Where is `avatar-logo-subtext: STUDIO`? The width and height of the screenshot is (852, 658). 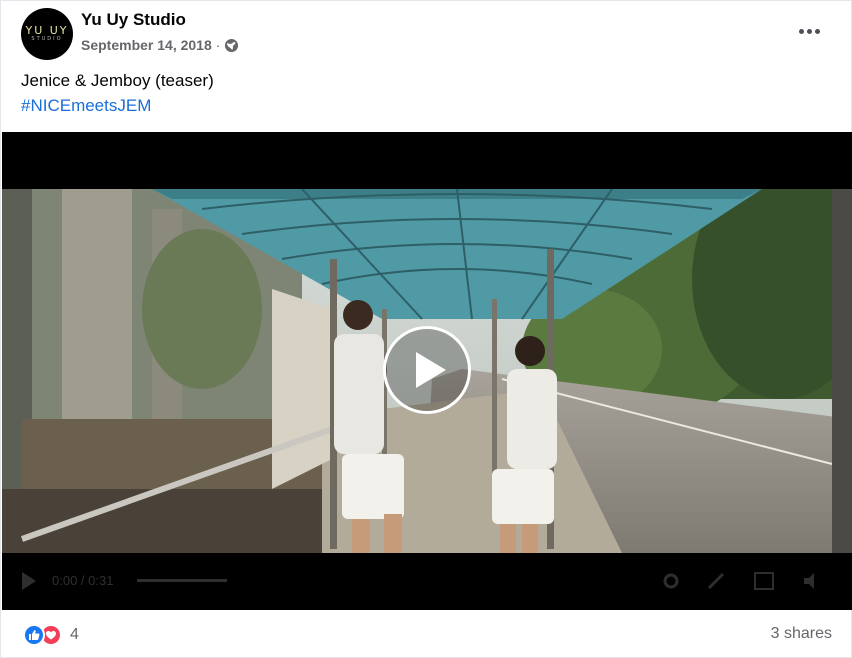 avatar-logo-subtext: STUDIO is located at coordinates (47, 39).